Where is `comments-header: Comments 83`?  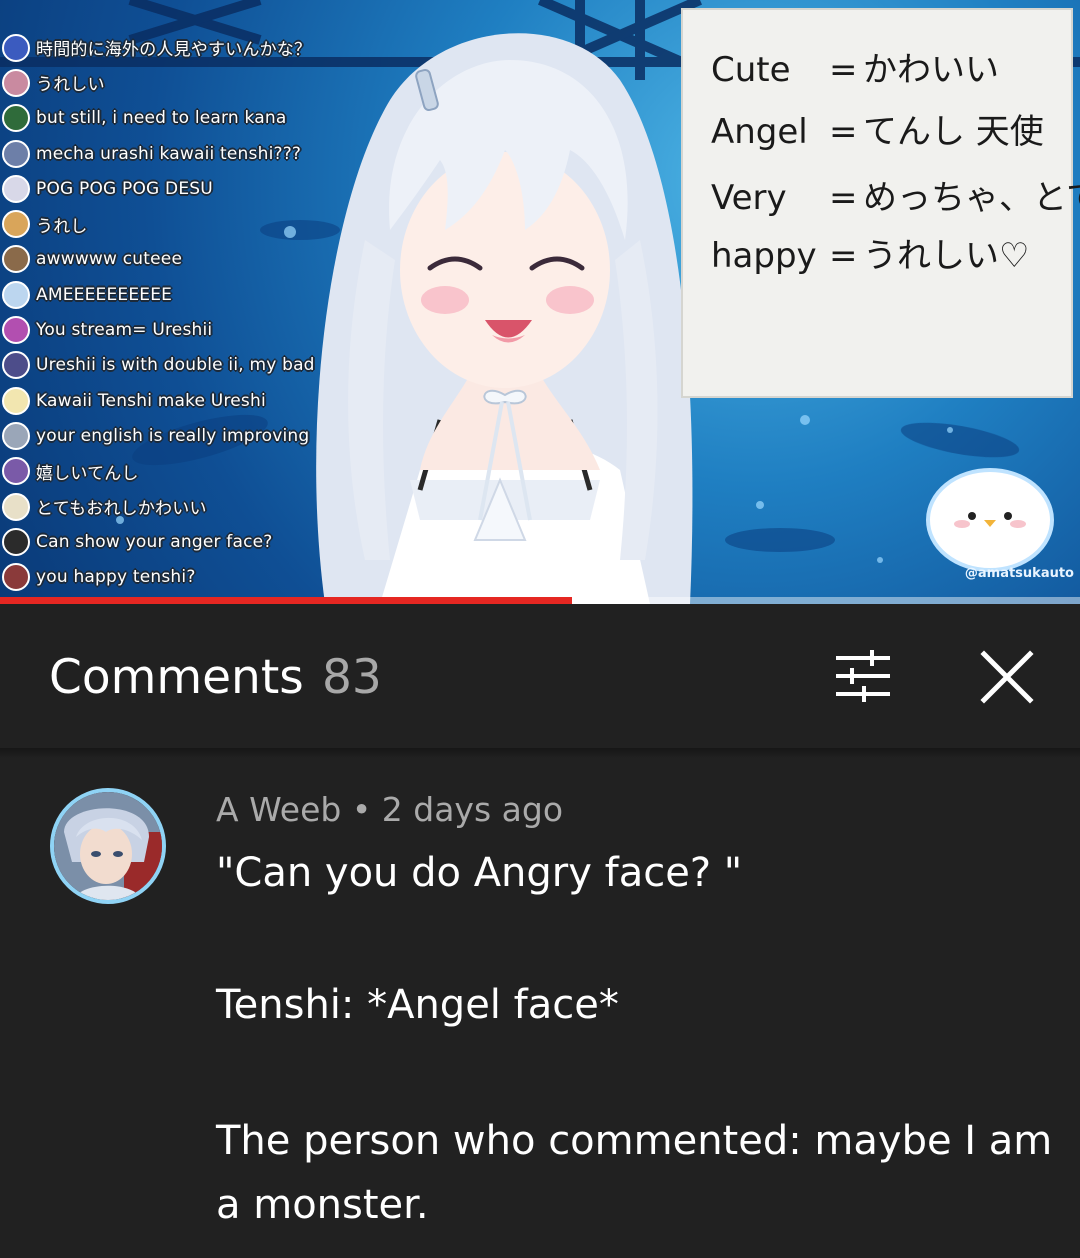
comments-header: Comments 83 is located at coordinates (540, 676).